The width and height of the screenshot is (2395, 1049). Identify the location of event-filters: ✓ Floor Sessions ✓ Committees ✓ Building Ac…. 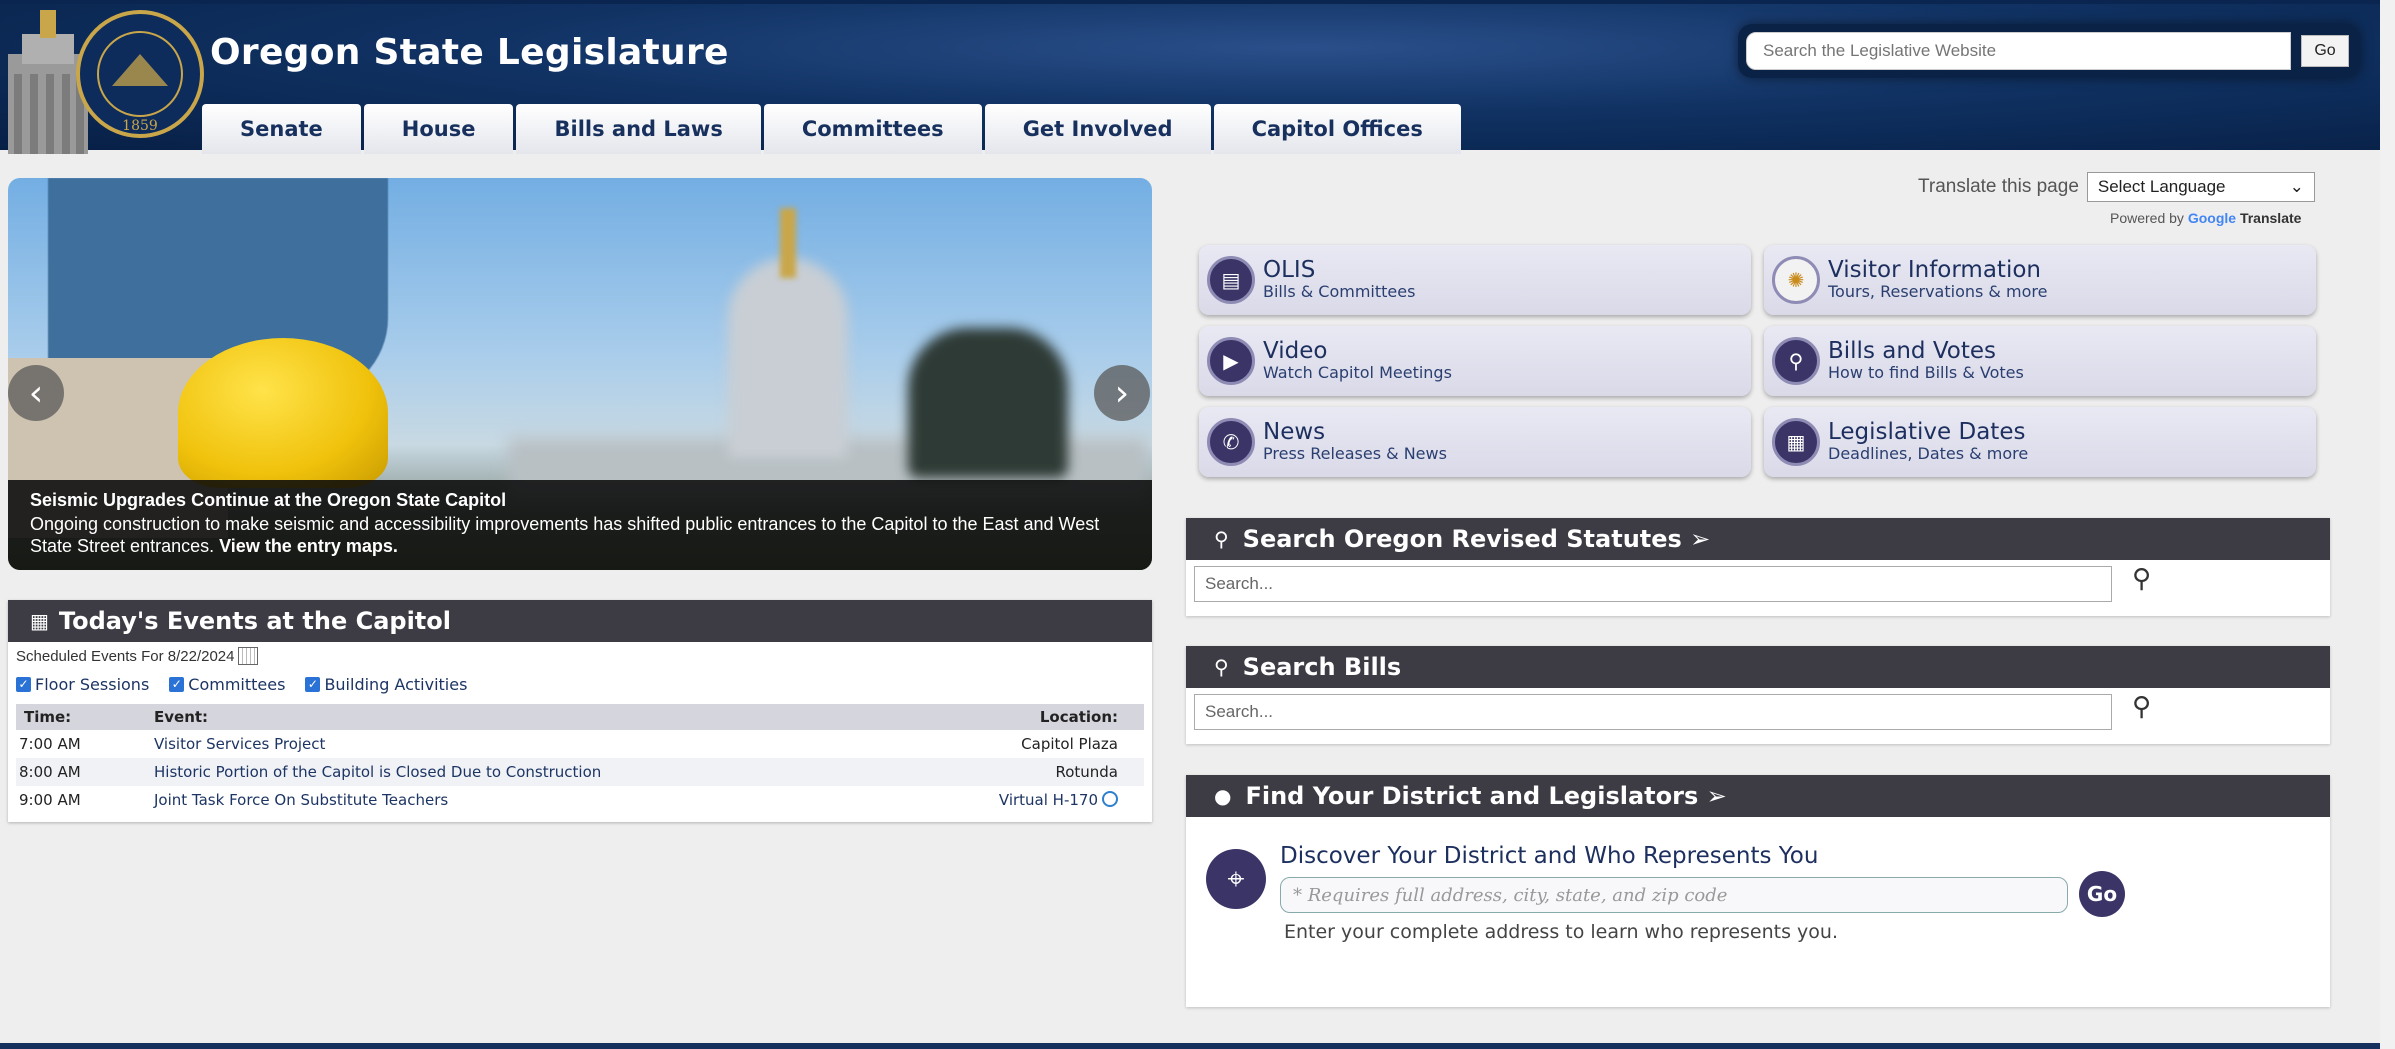
(580, 684).